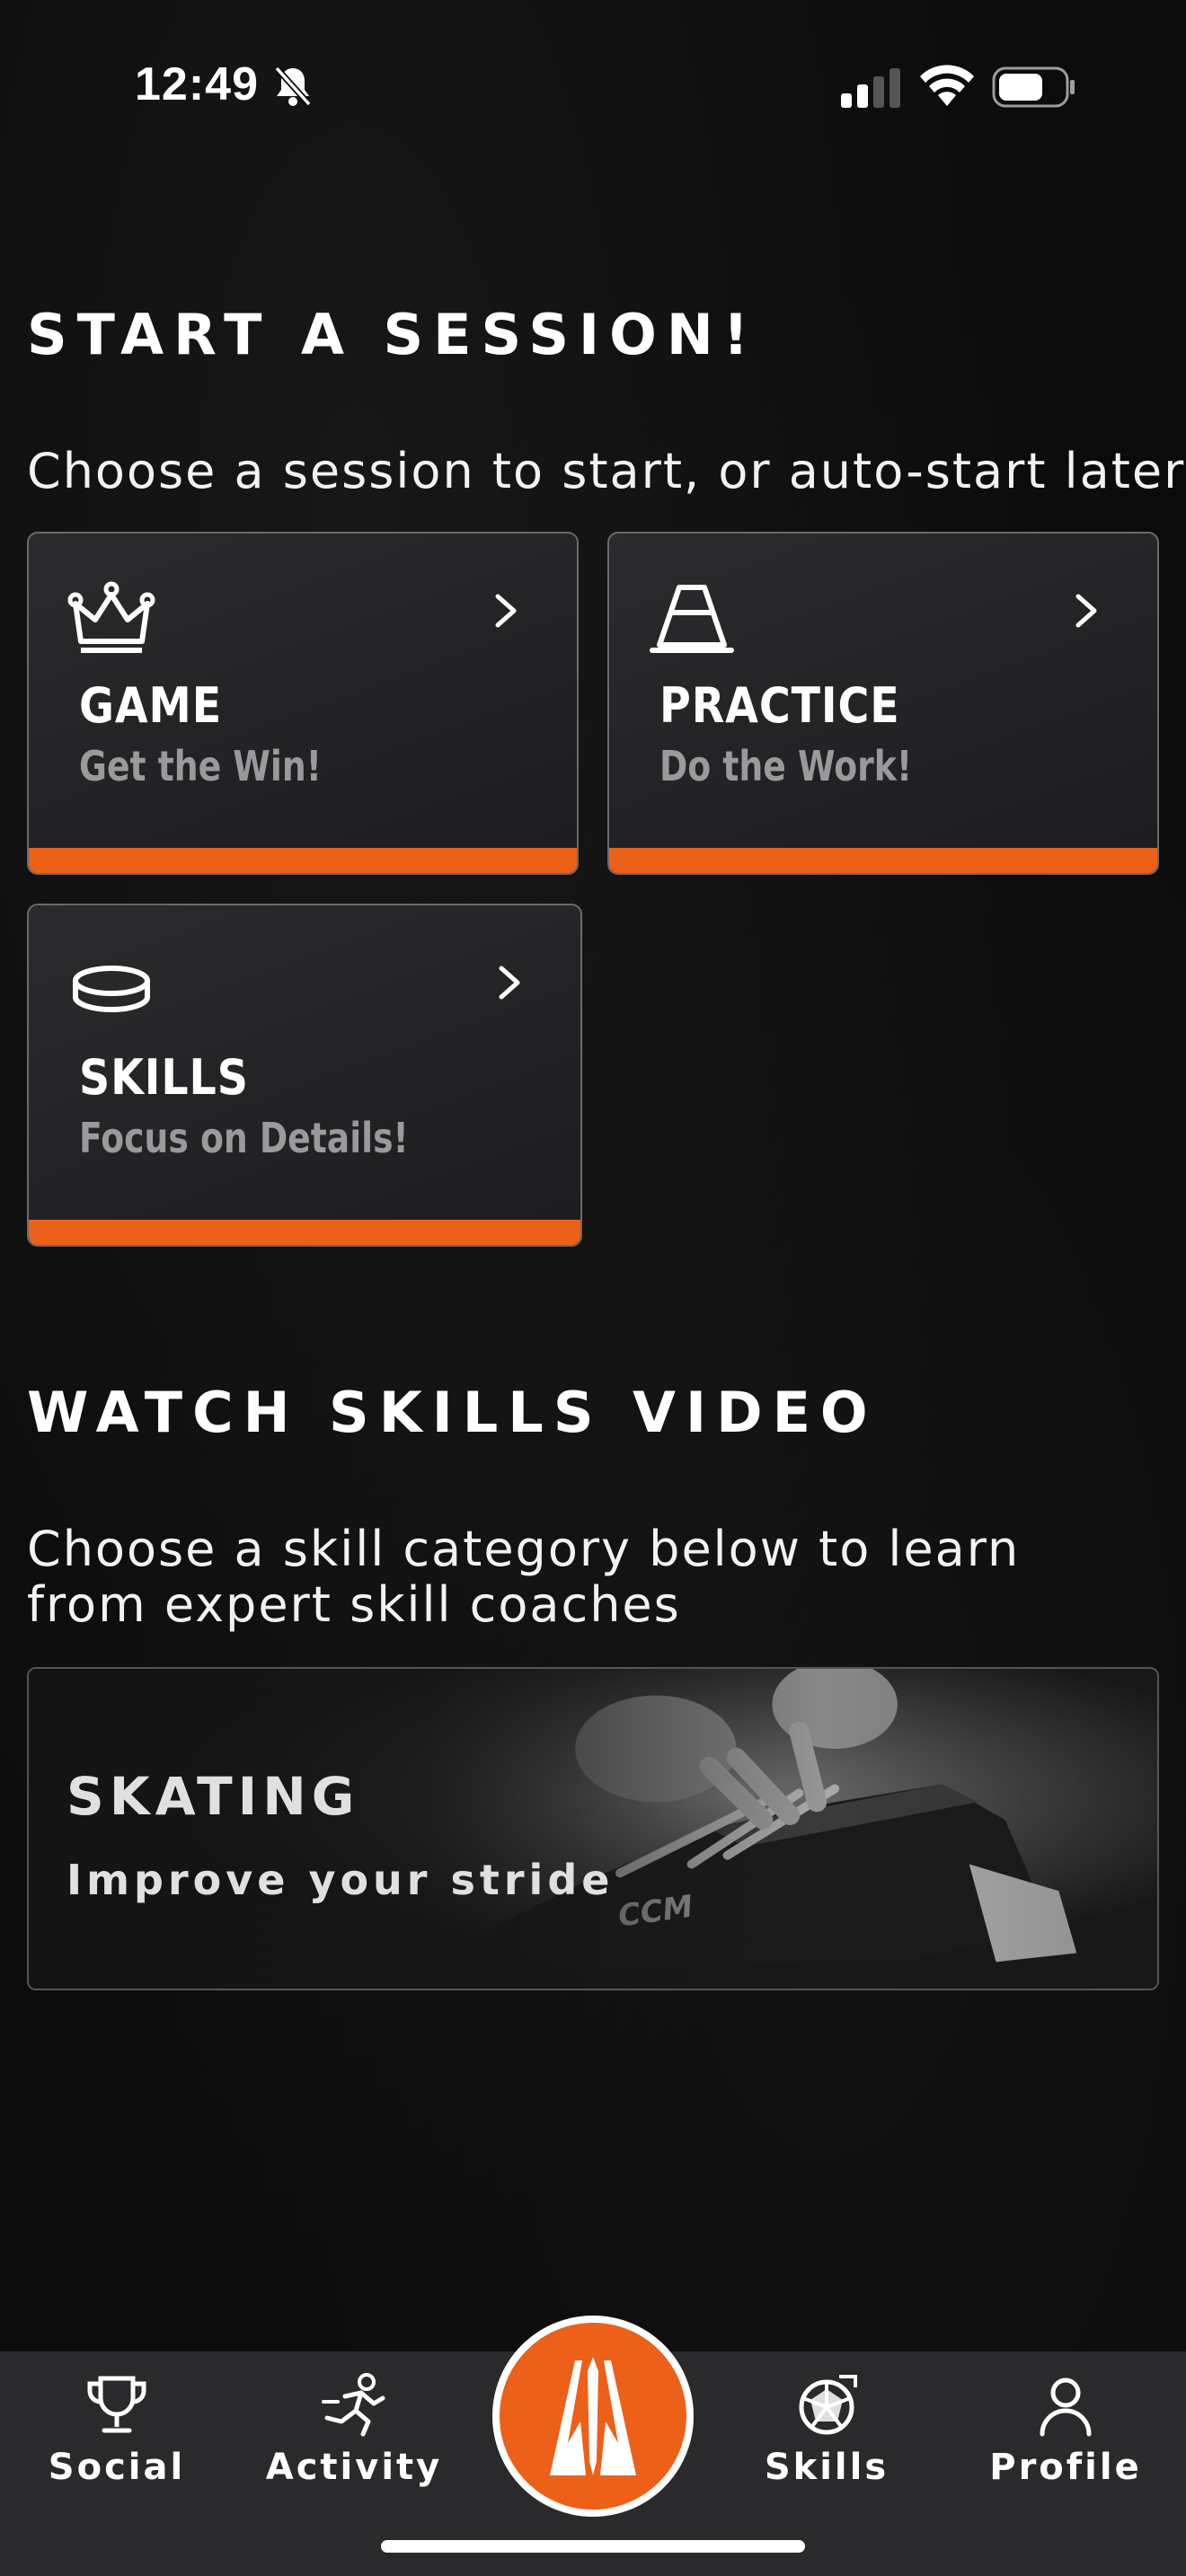 The width and height of the screenshot is (1186, 2576). I want to click on home-indicator, so click(593, 2546).